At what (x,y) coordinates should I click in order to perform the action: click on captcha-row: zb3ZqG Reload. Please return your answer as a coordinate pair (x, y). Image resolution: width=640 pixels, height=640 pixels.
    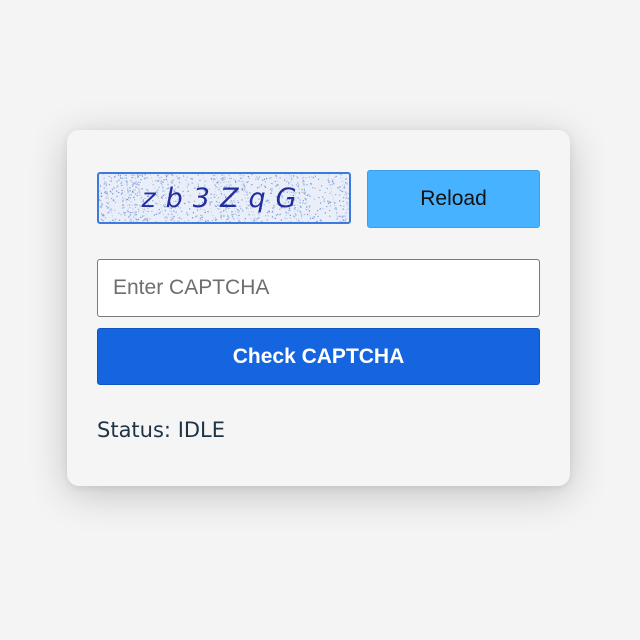
    Looking at the image, I should click on (318, 199).